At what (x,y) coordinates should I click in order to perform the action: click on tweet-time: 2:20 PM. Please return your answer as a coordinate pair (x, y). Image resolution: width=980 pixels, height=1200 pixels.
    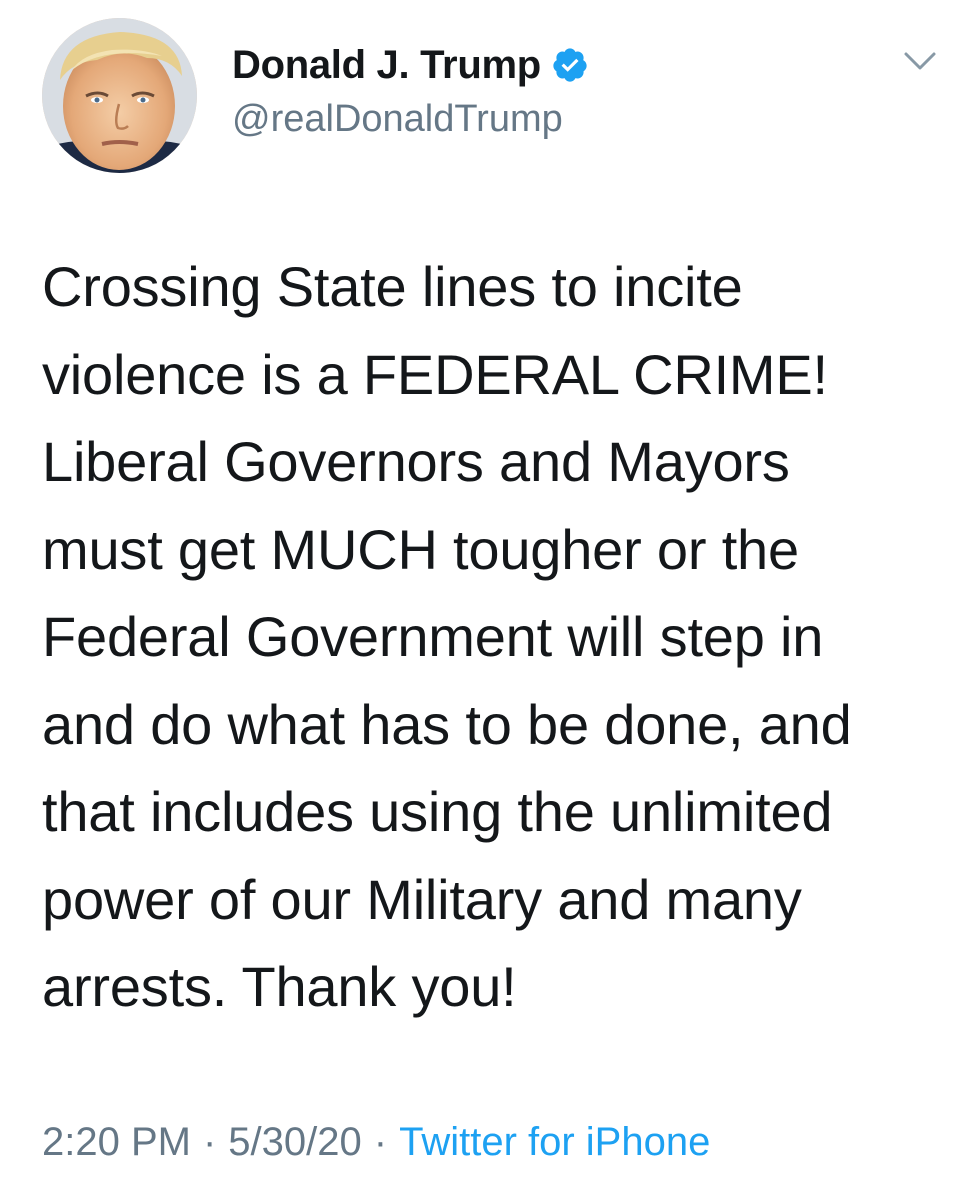
    Looking at the image, I should click on (116, 1142).